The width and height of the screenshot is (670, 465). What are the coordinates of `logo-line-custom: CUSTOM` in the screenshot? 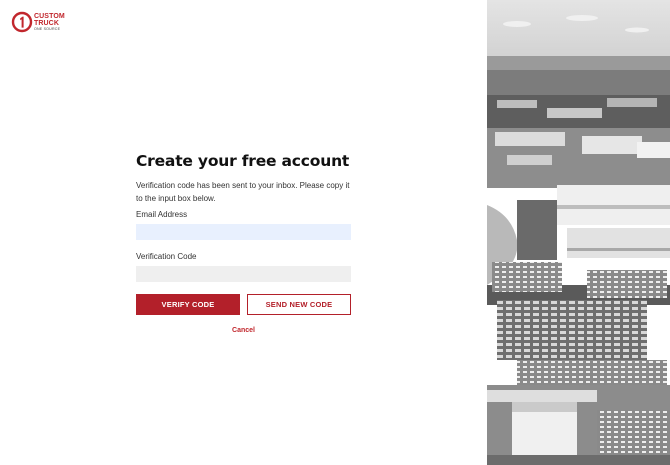 It's located at (49, 16).